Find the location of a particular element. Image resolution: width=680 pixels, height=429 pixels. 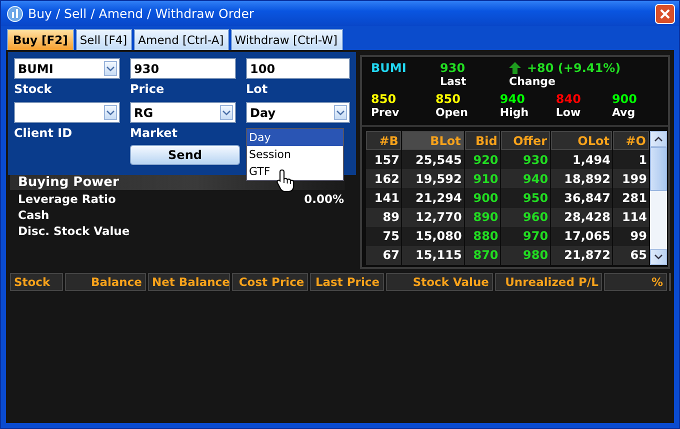

table-cell: 950 is located at coordinates (525, 198).